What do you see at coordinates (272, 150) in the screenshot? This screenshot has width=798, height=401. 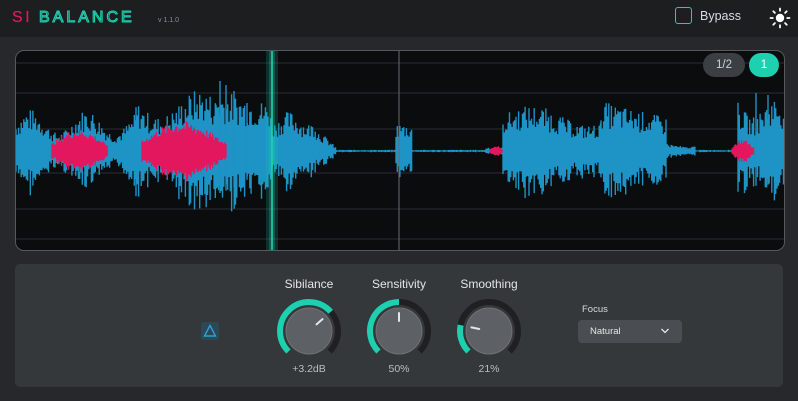 I see `playhead-cursor` at bounding box center [272, 150].